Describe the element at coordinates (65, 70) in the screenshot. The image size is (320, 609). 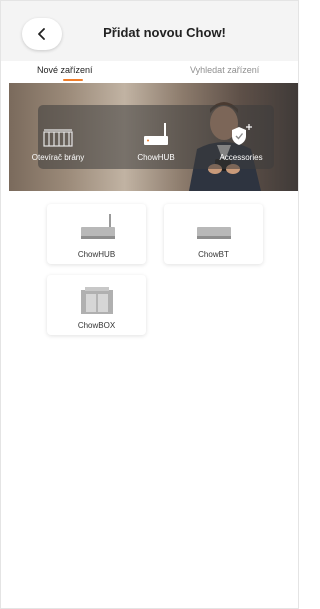
I see `tab-new-device: Nové zařízení` at that location.